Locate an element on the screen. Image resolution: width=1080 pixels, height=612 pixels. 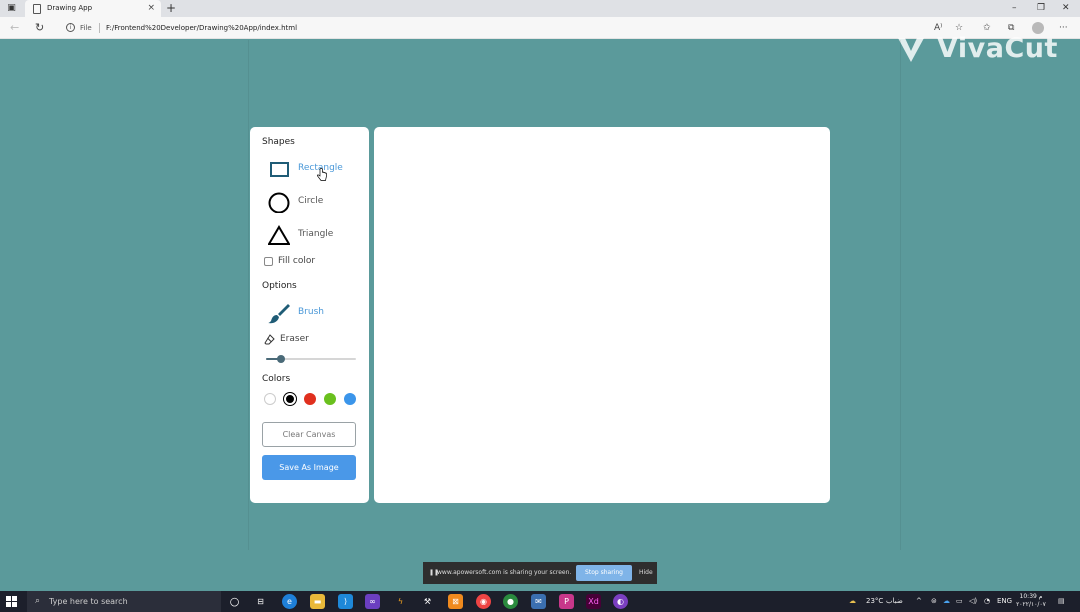
back-button: ← is located at coordinates (14, 28).